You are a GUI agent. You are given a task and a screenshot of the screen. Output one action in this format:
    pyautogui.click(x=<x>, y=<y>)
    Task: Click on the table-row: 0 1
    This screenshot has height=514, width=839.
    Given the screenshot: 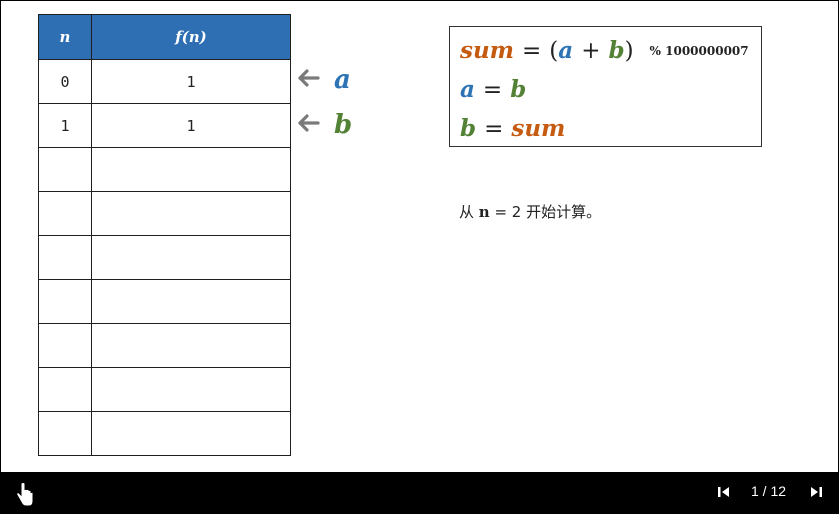 What is the action you would take?
    pyautogui.click(x=164, y=81)
    